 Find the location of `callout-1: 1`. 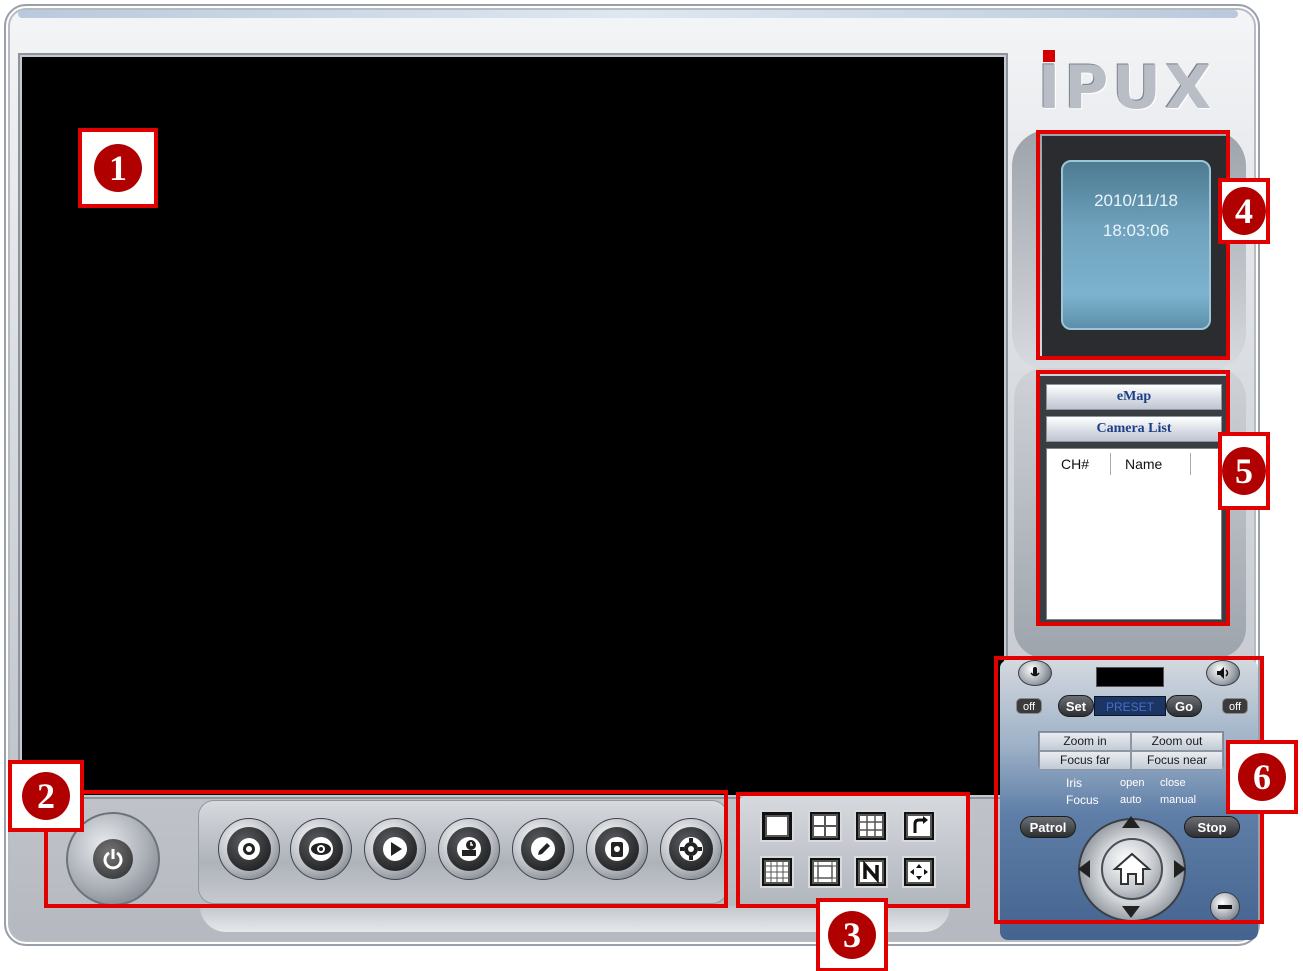

callout-1: 1 is located at coordinates (118, 168).